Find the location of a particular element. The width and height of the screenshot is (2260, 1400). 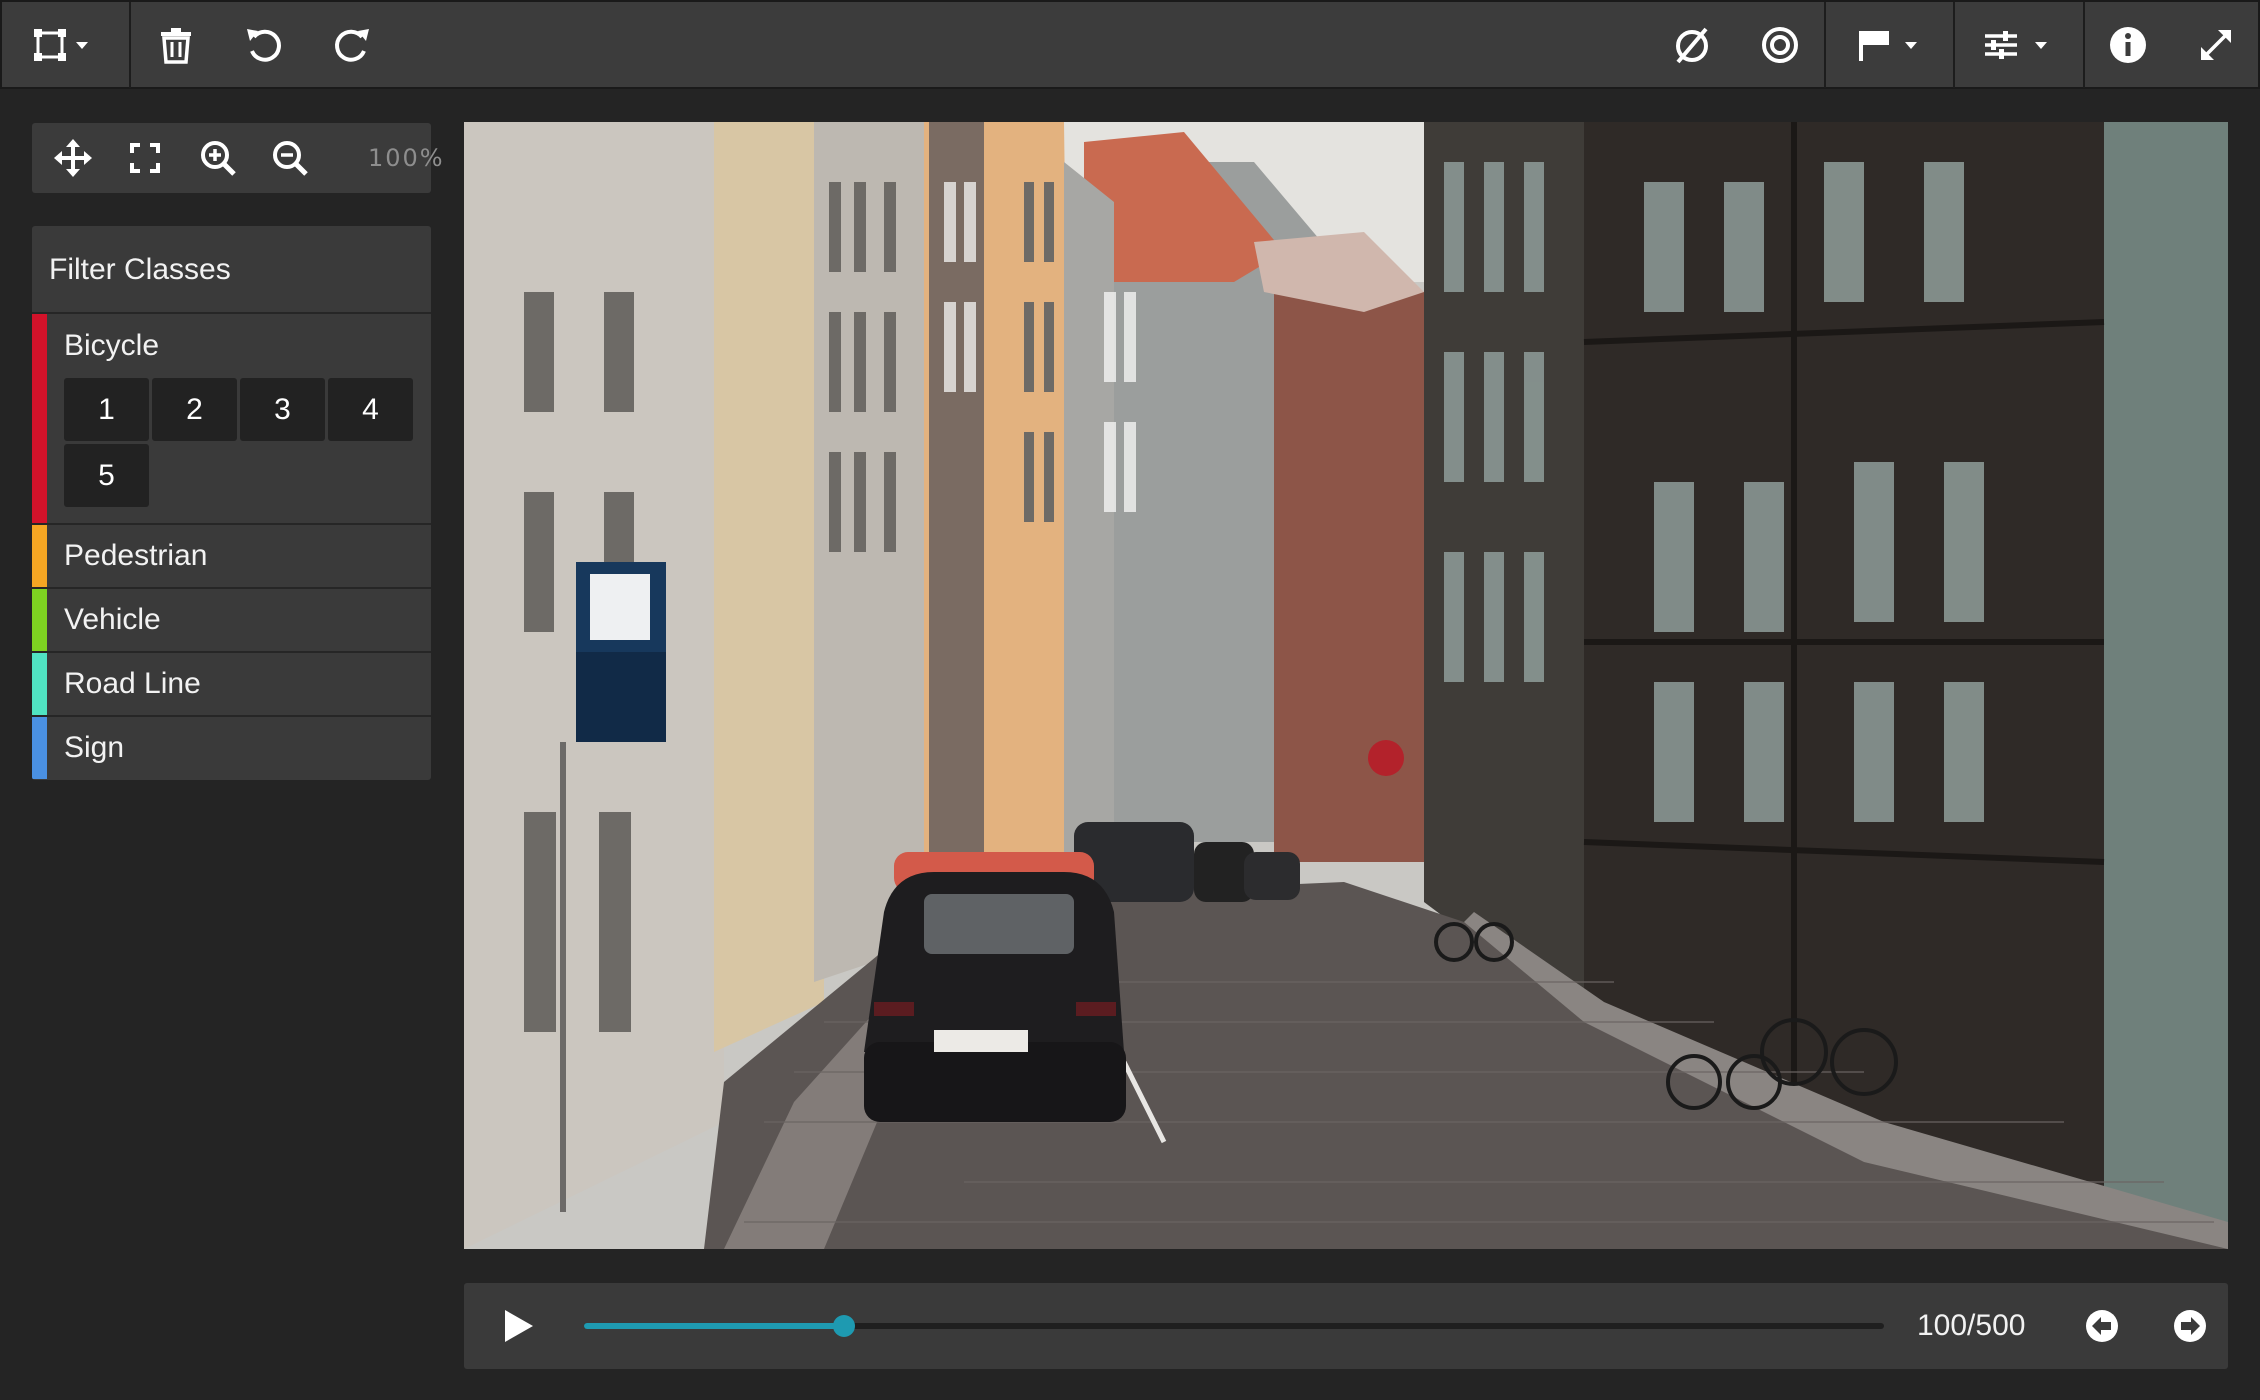

instance-button: 5 is located at coordinates (106, 475).